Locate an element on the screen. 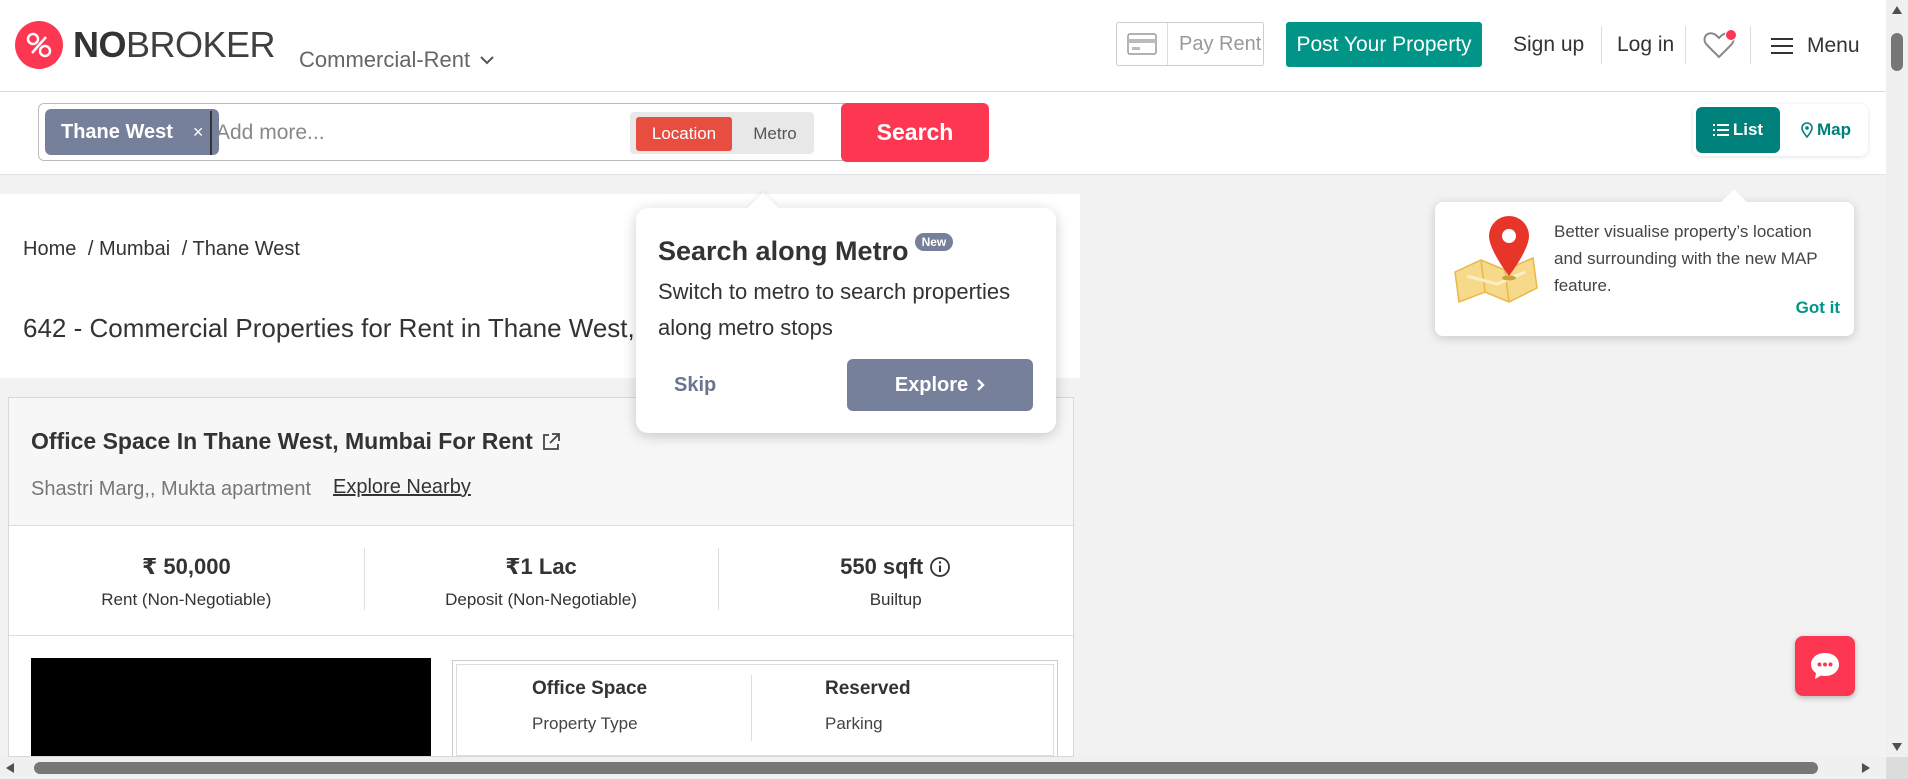 This screenshot has width=1908, height=779. area-value-row: 550 sqft is located at coordinates (895, 567).